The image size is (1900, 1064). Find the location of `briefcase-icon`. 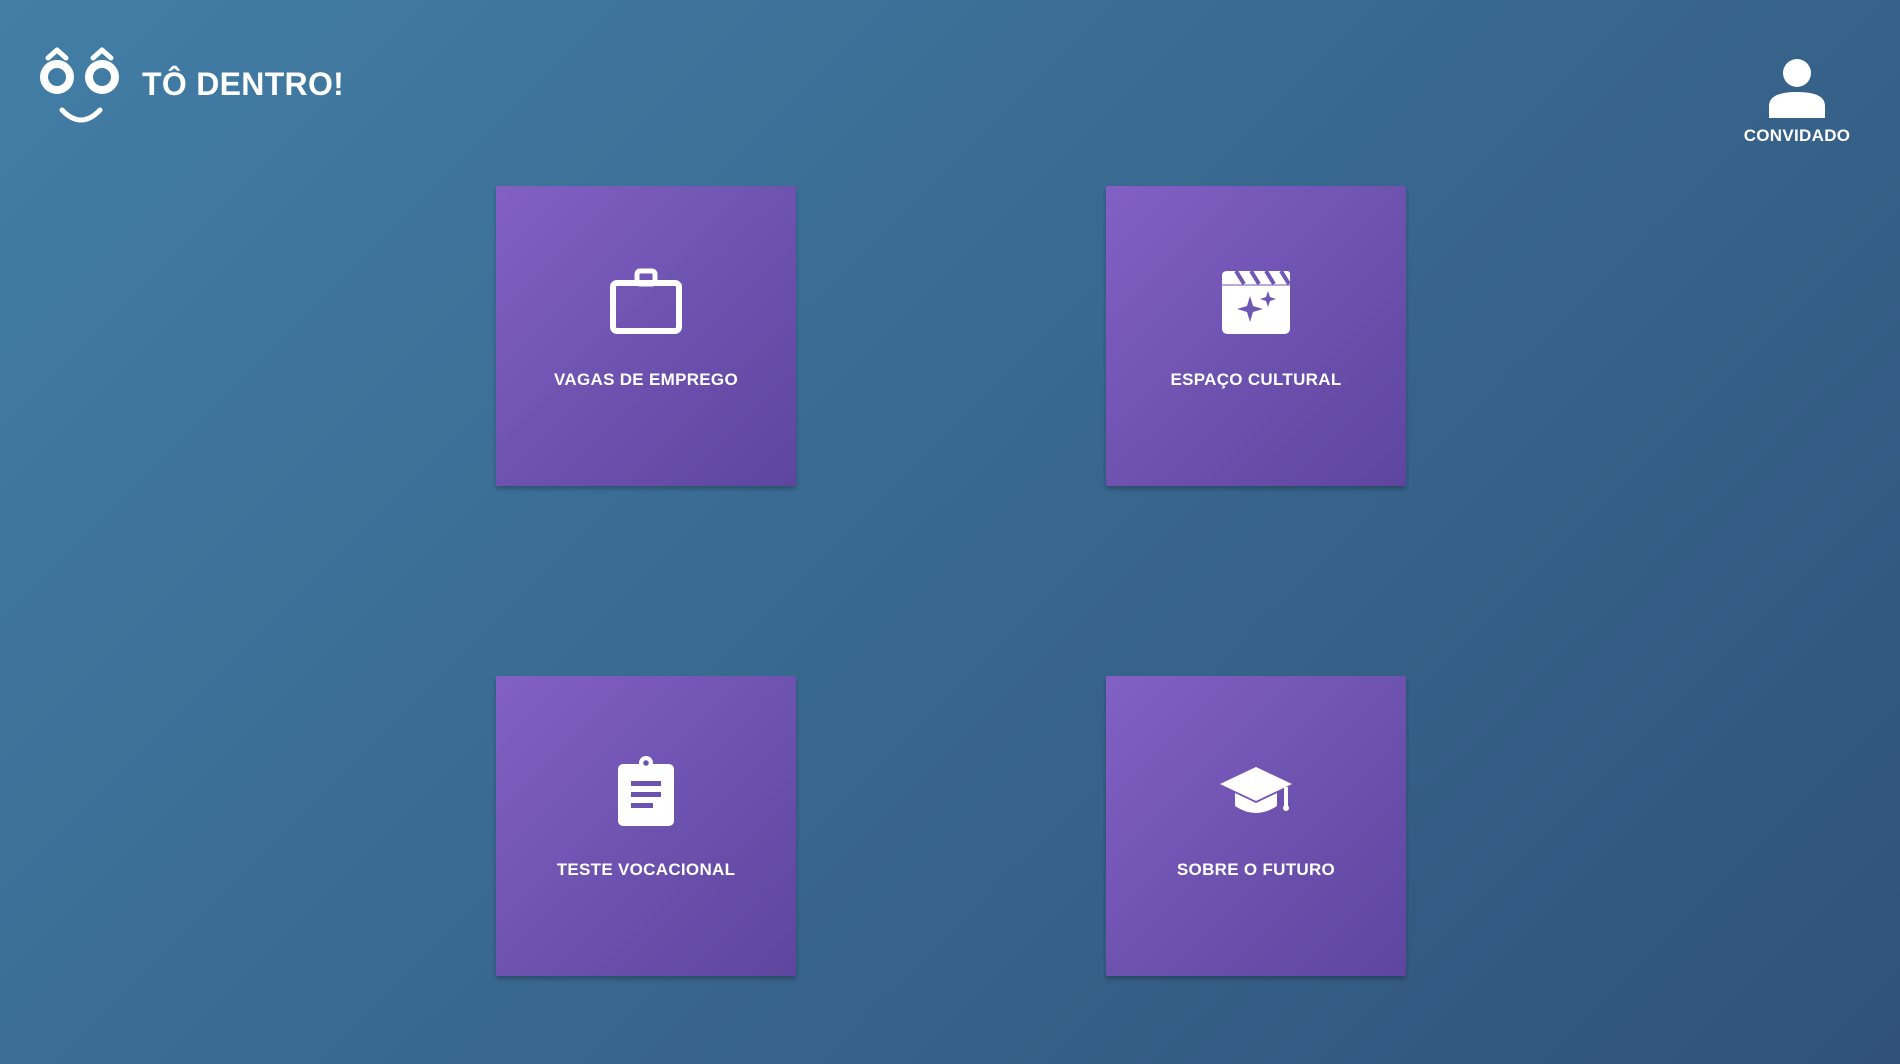

briefcase-icon is located at coordinates (646, 301).